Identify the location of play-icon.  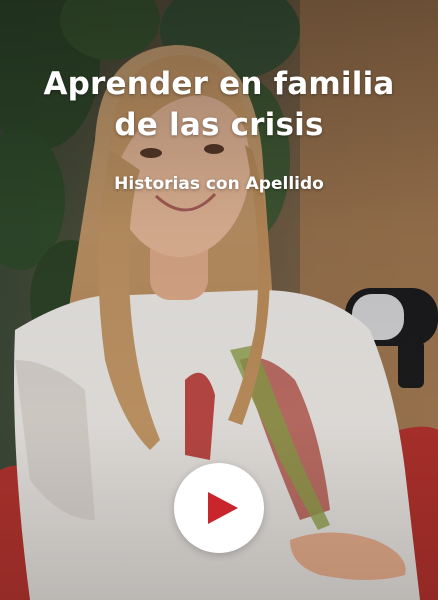
(223, 508).